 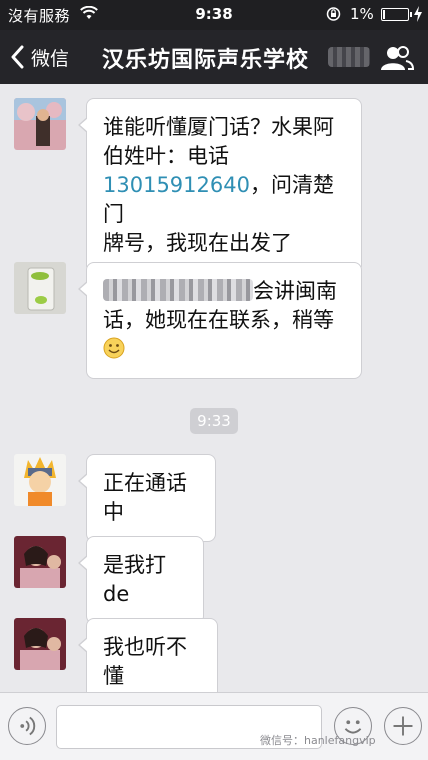 What do you see at coordinates (214, 726) in the screenshot?
I see `input-bar: 微信号：hanlefangvip` at bounding box center [214, 726].